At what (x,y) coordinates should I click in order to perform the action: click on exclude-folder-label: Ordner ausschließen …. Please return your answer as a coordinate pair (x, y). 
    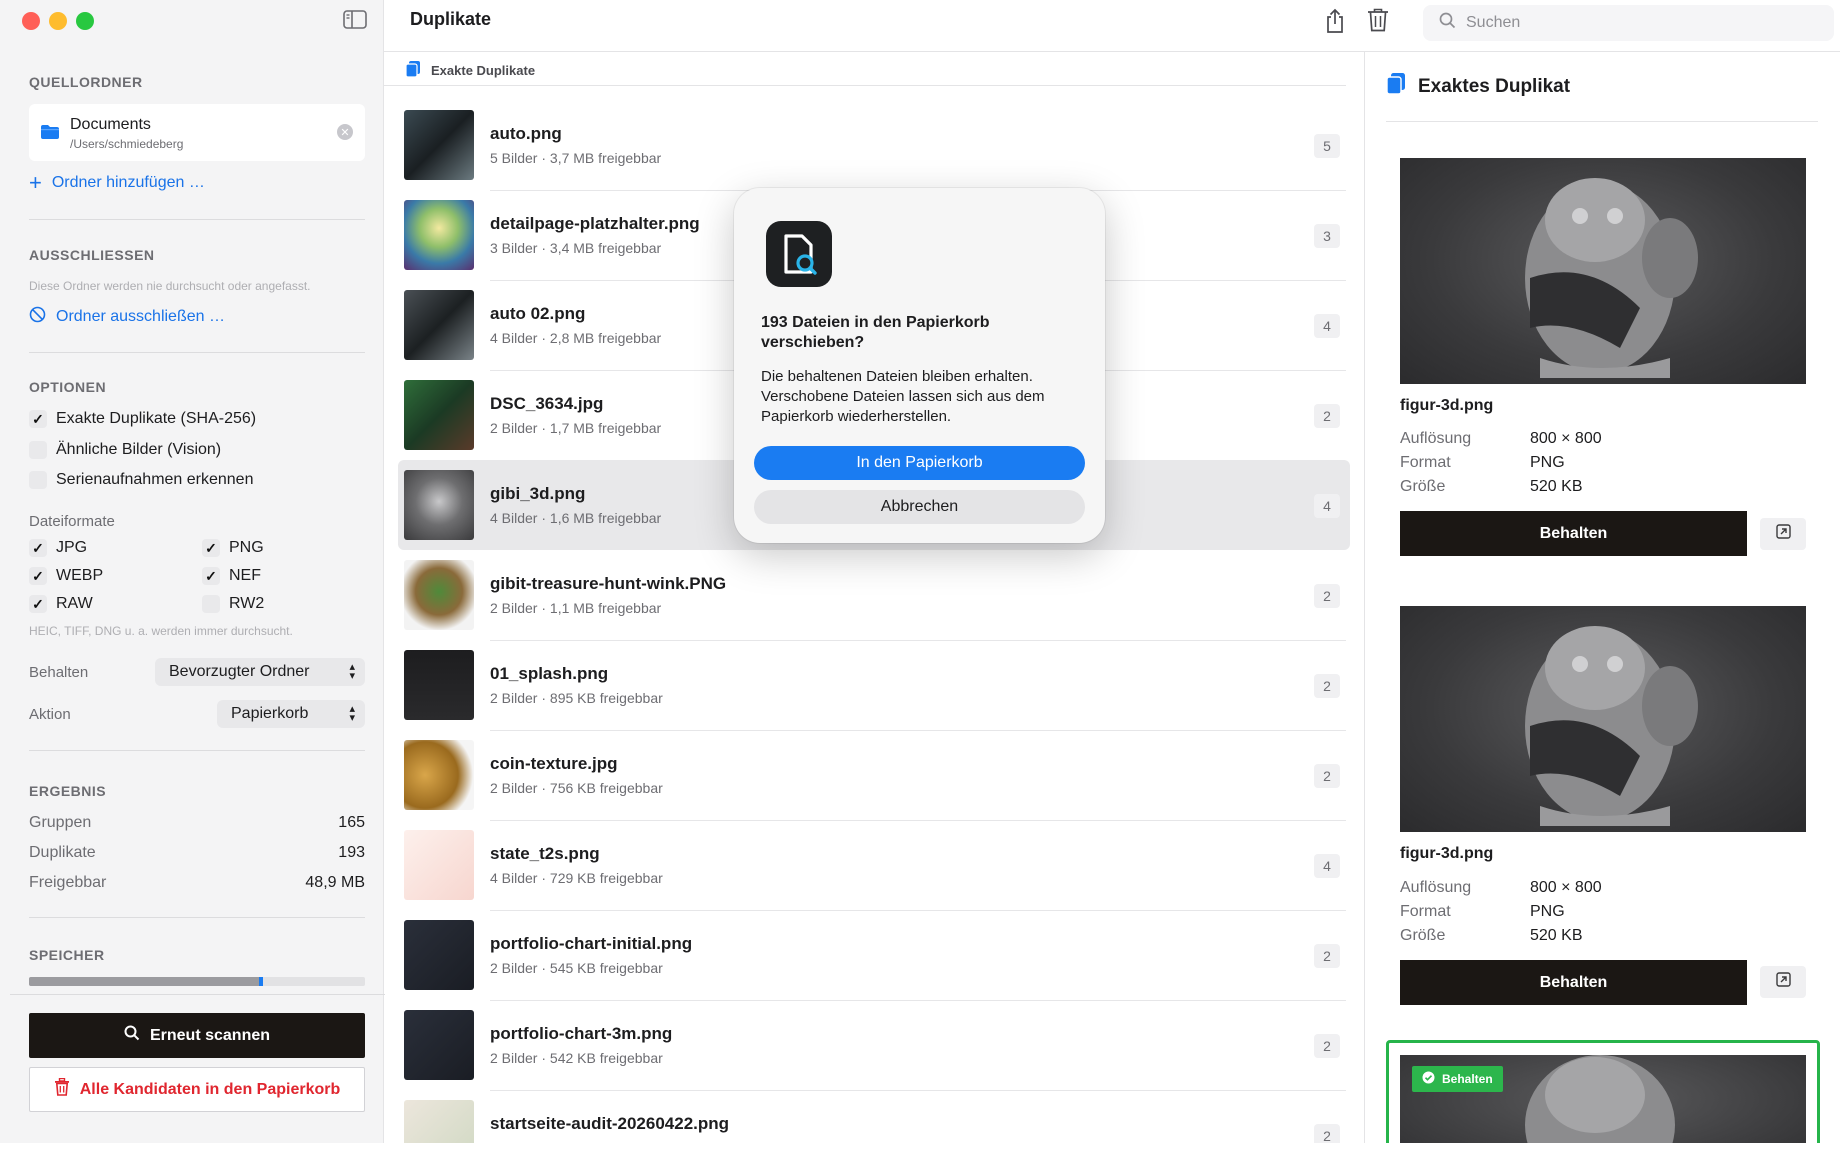
    Looking at the image, I should click on (140, 316).